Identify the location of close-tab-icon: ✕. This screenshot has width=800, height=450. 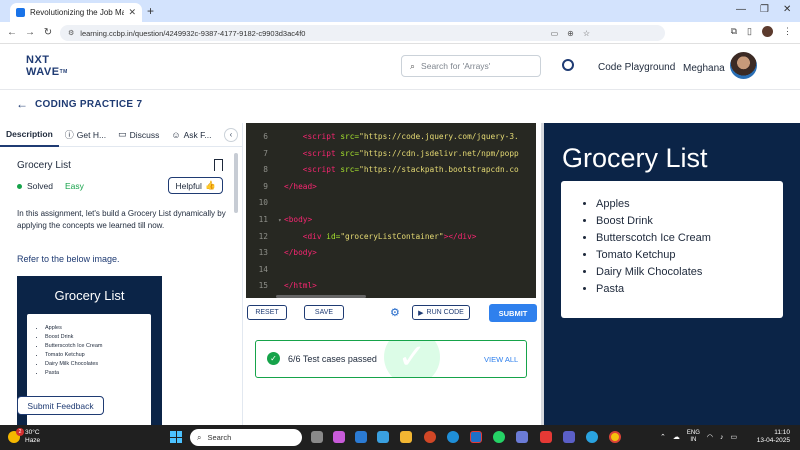
(132, 12).